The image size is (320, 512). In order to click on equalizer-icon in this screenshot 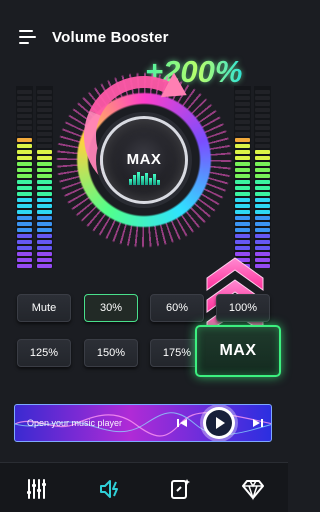, I will do `click(36, 489)`.